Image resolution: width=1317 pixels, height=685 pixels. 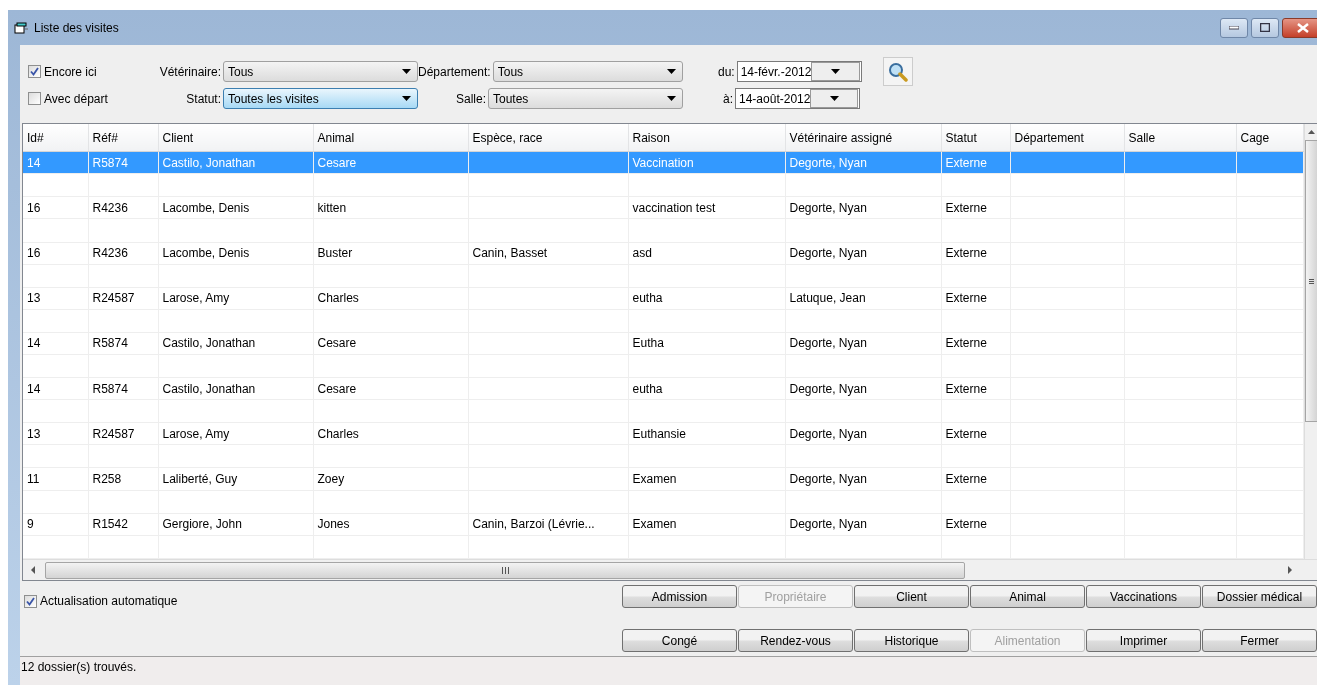 I want to click on column-header: Espèce, race, so click(x=548, y=138).